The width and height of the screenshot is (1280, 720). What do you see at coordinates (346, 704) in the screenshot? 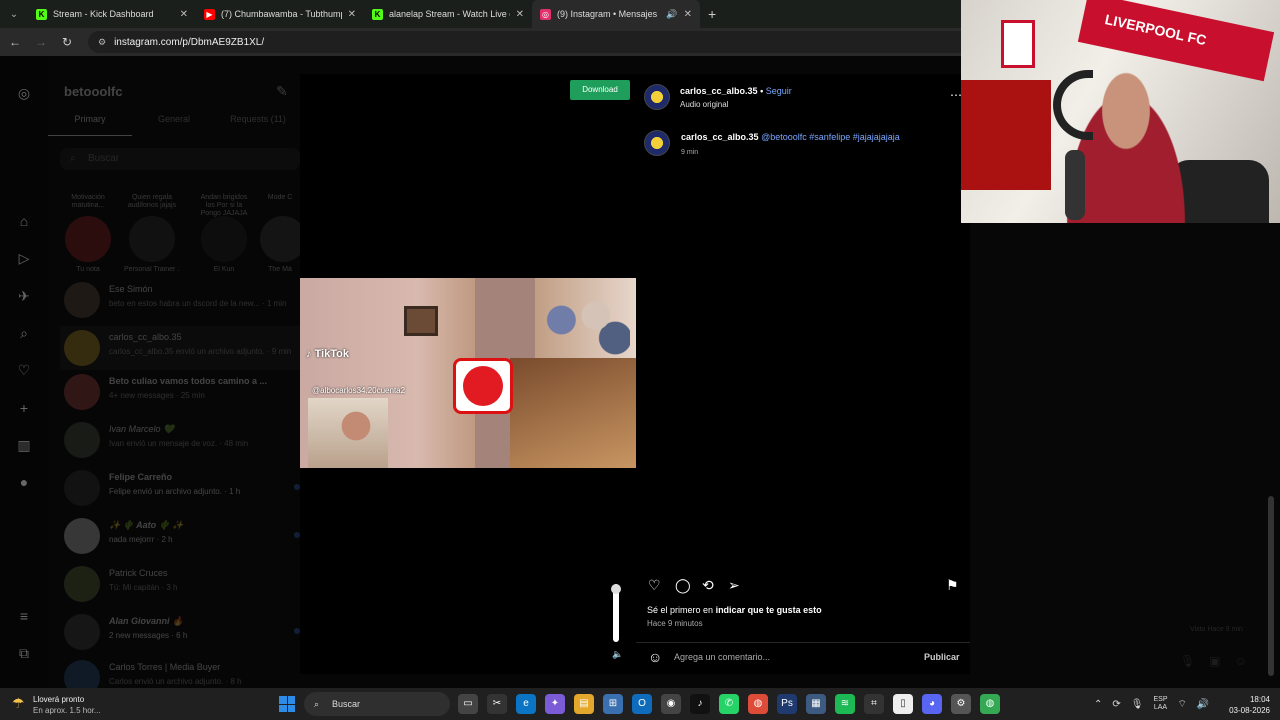
I see `taskbar-search-label: Buscar` at bounding box center [346, 704].